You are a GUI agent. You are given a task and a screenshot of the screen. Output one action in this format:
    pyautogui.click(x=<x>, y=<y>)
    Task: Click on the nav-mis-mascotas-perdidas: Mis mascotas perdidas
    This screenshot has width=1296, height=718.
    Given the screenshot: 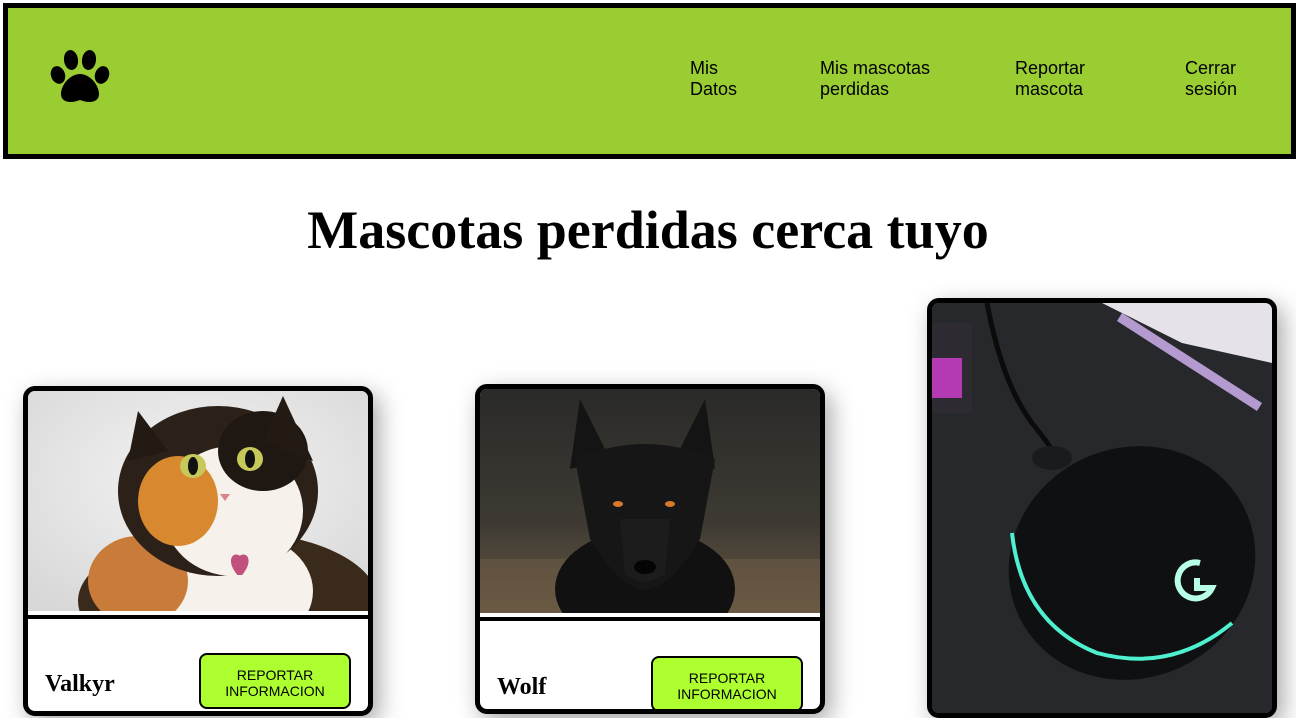 What is the action you would take?
    pyautogui.click(x=882, y=79)
    